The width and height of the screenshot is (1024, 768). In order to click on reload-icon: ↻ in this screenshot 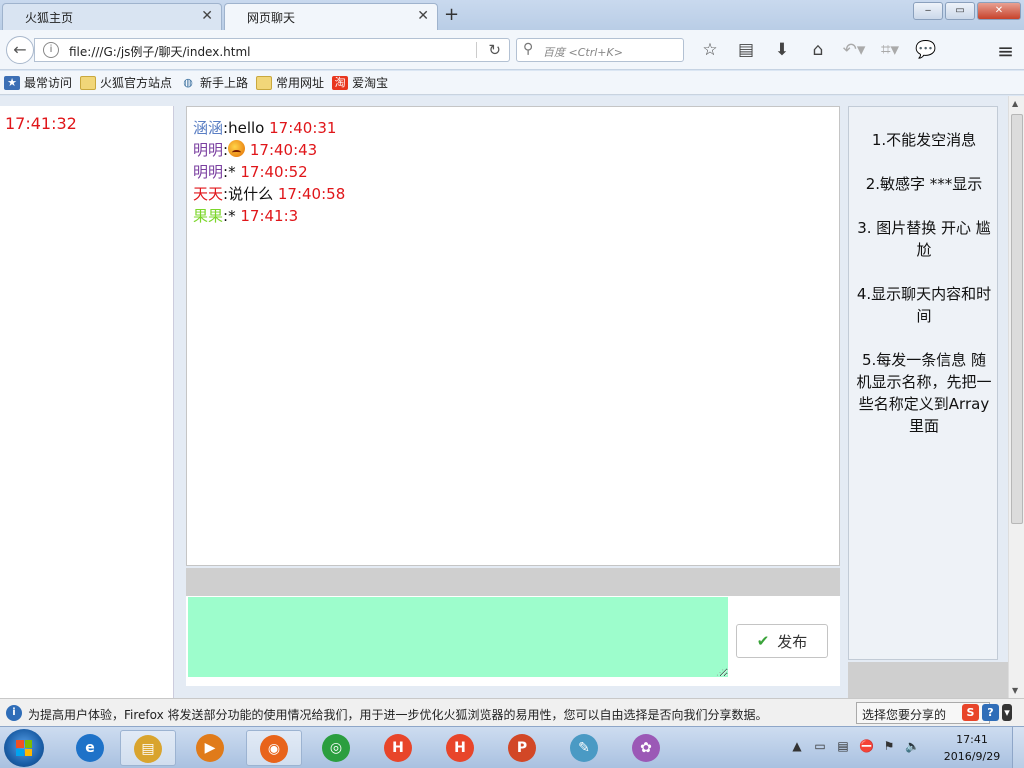, I will do `click(494, 50)`.